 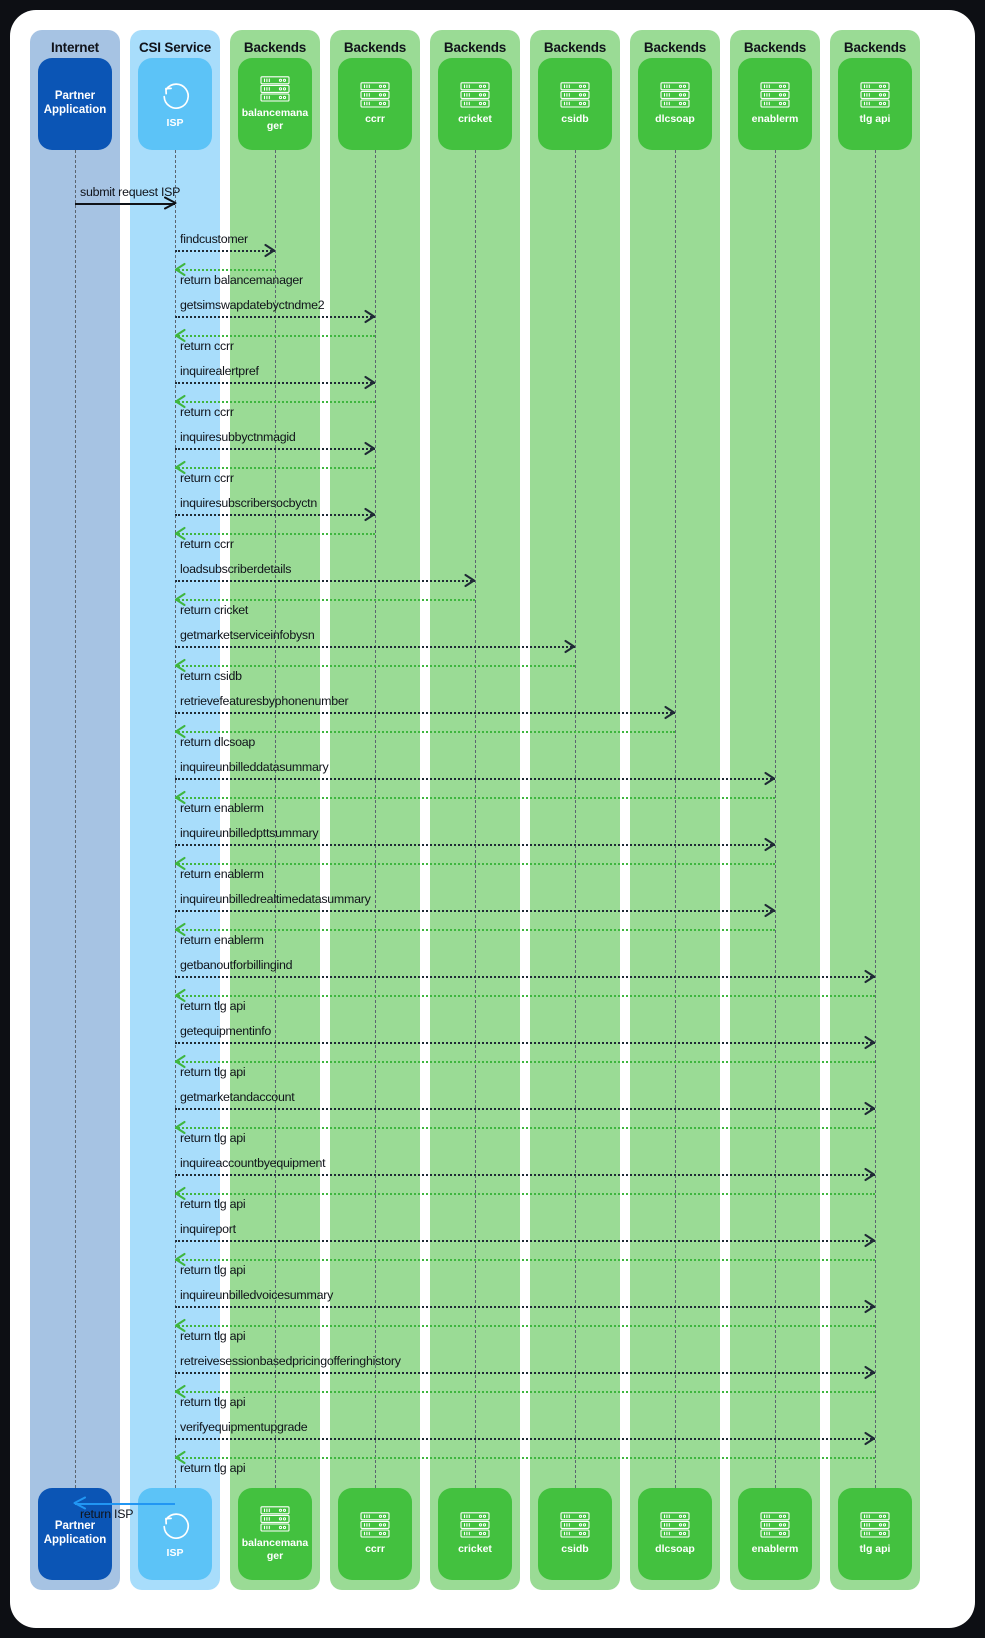 I want to click on participant-head-ccrr: ccrr, so click(x=375, y=104).